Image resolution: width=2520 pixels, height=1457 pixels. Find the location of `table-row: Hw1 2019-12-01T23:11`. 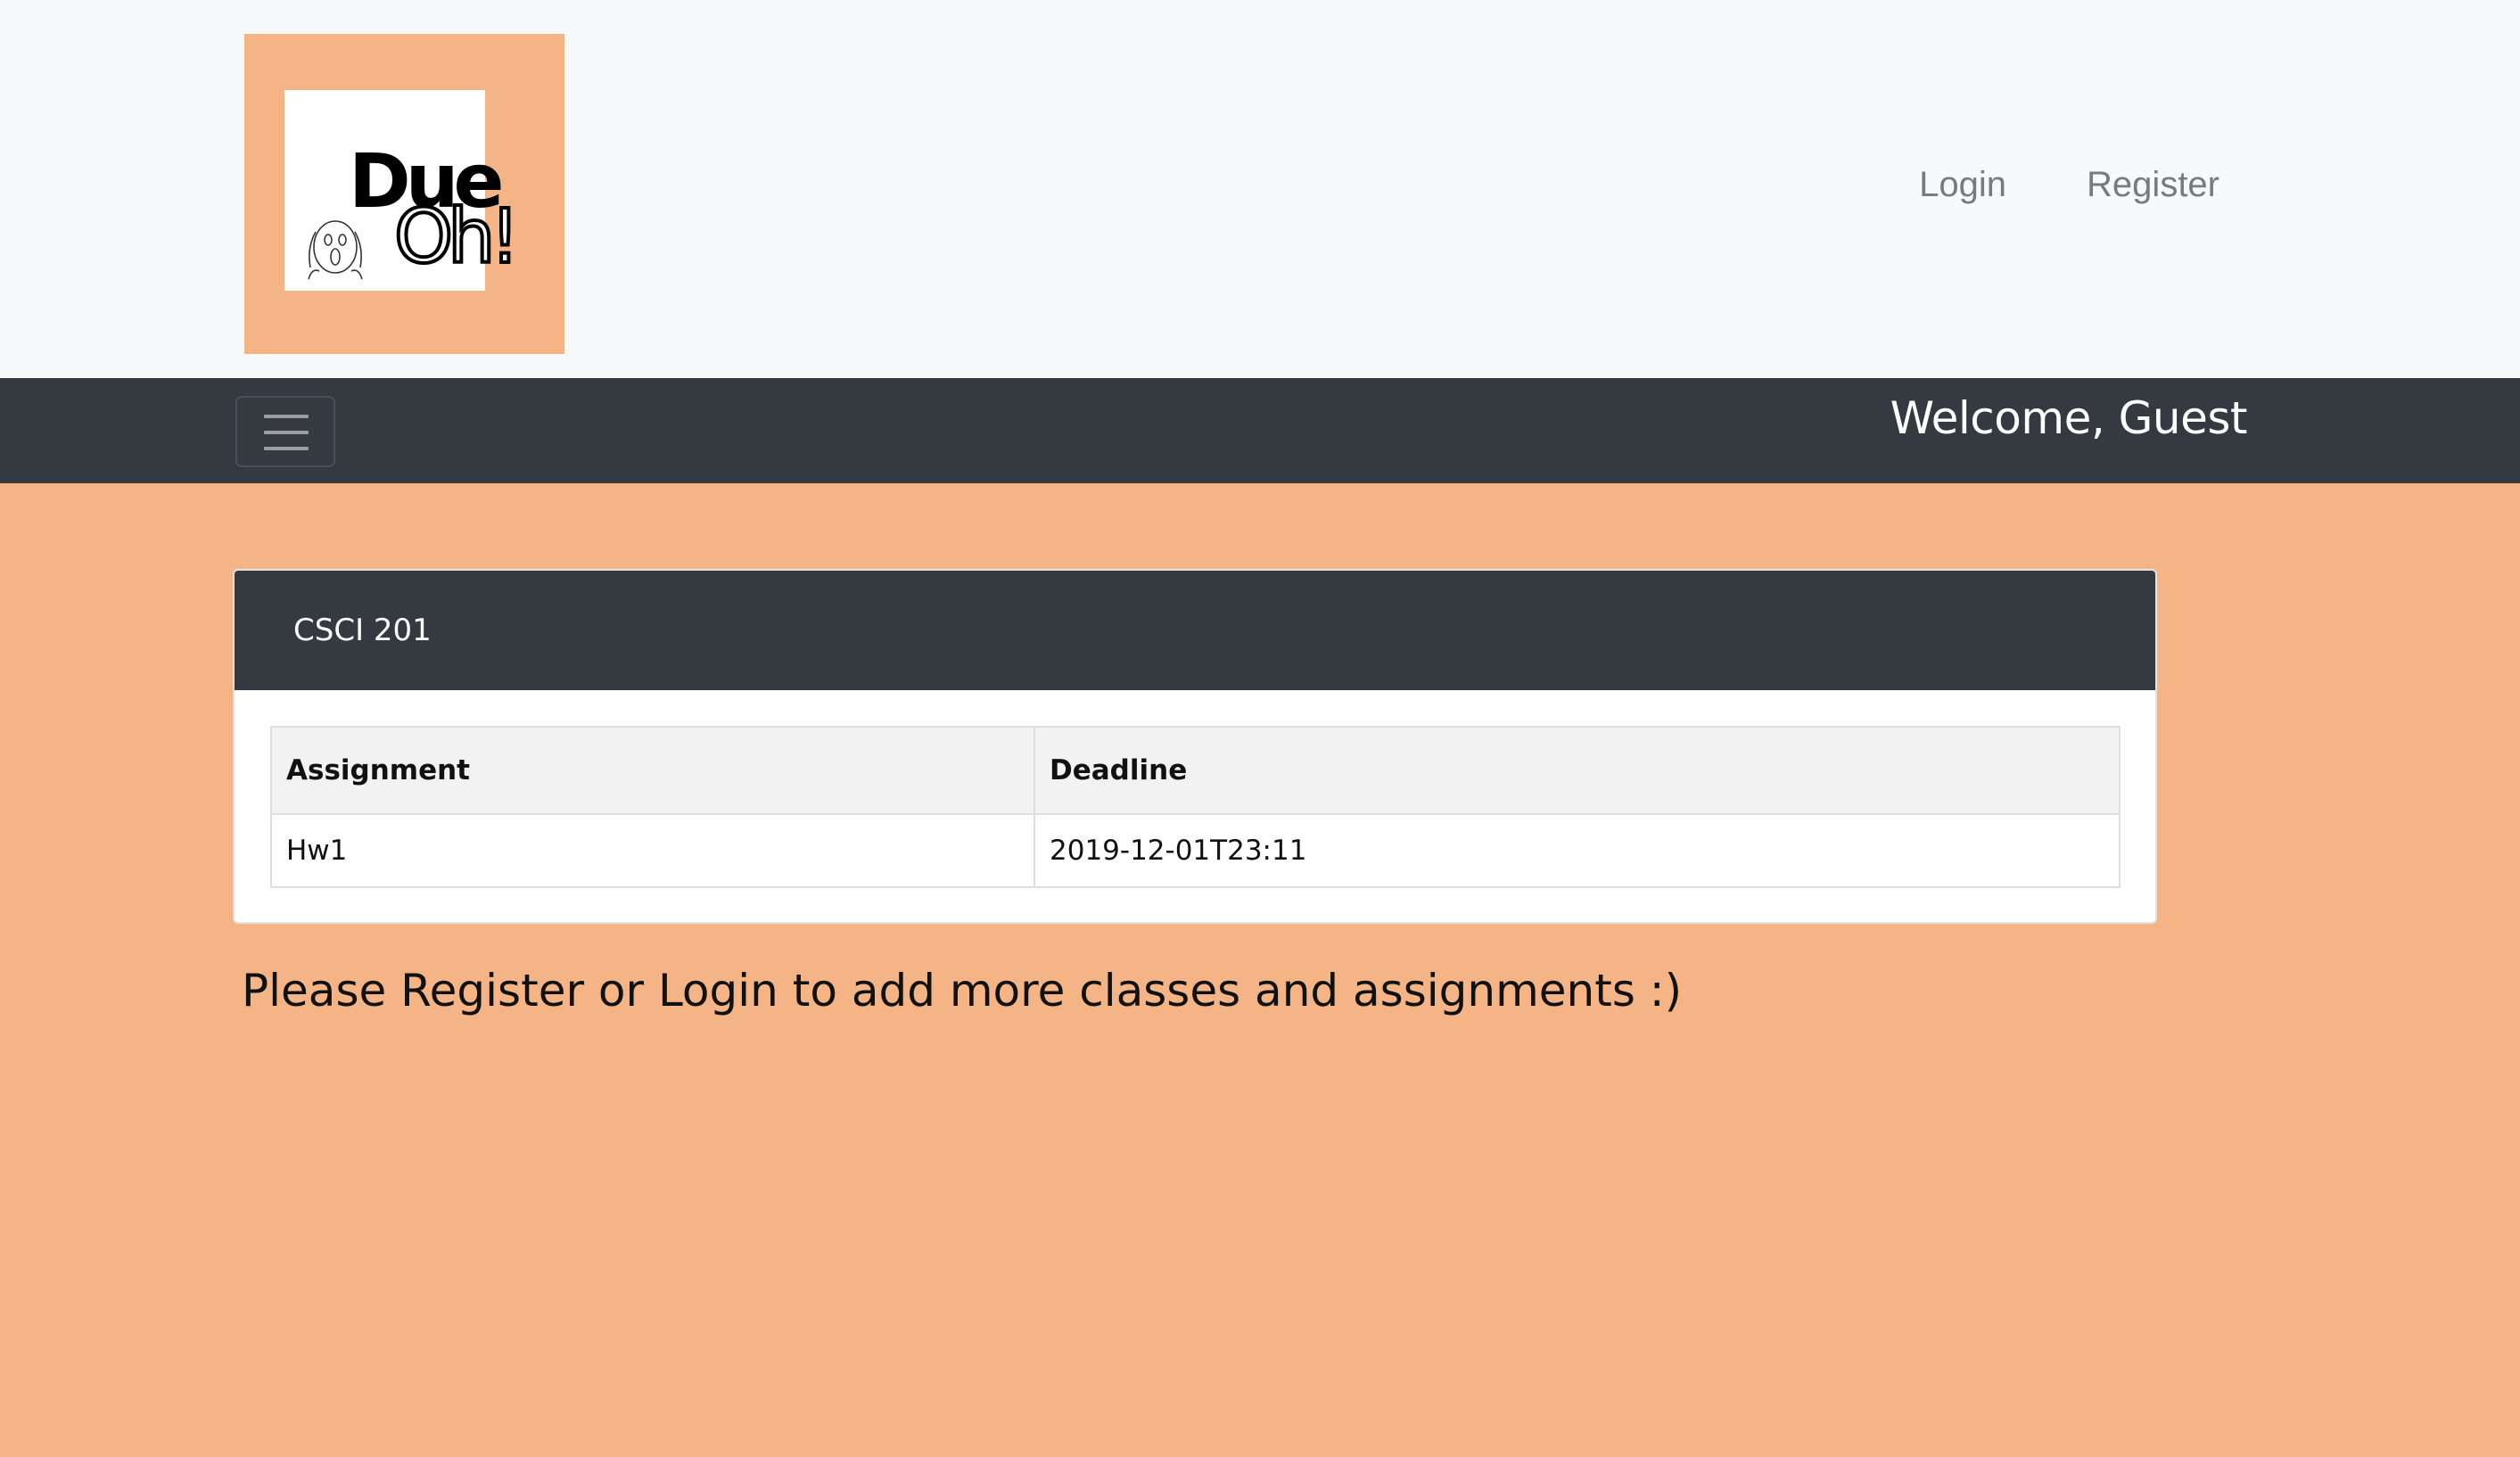

table-row: Hw1 2019-12-01T23:11 is located at coordinates (1195, 850).